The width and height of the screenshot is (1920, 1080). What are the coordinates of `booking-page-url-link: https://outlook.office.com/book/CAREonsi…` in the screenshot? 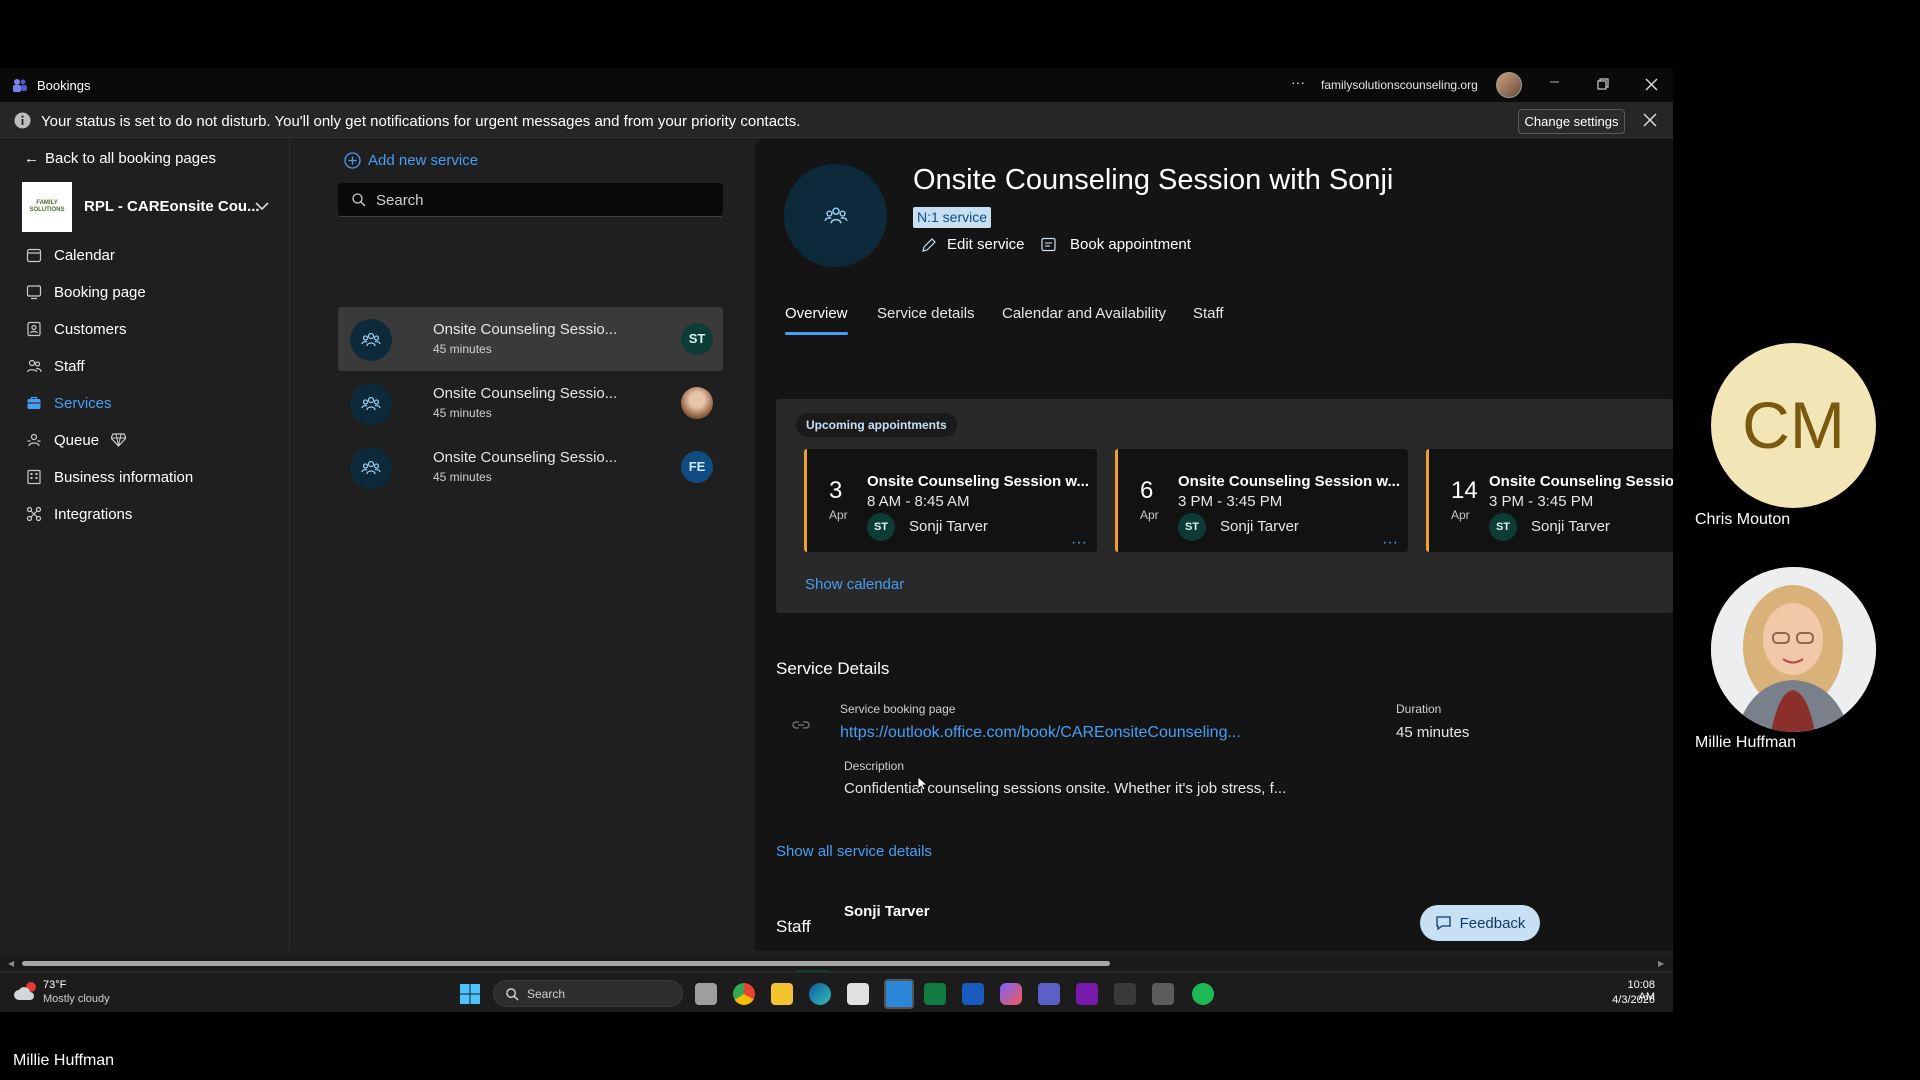 It's located at (1040, 733).